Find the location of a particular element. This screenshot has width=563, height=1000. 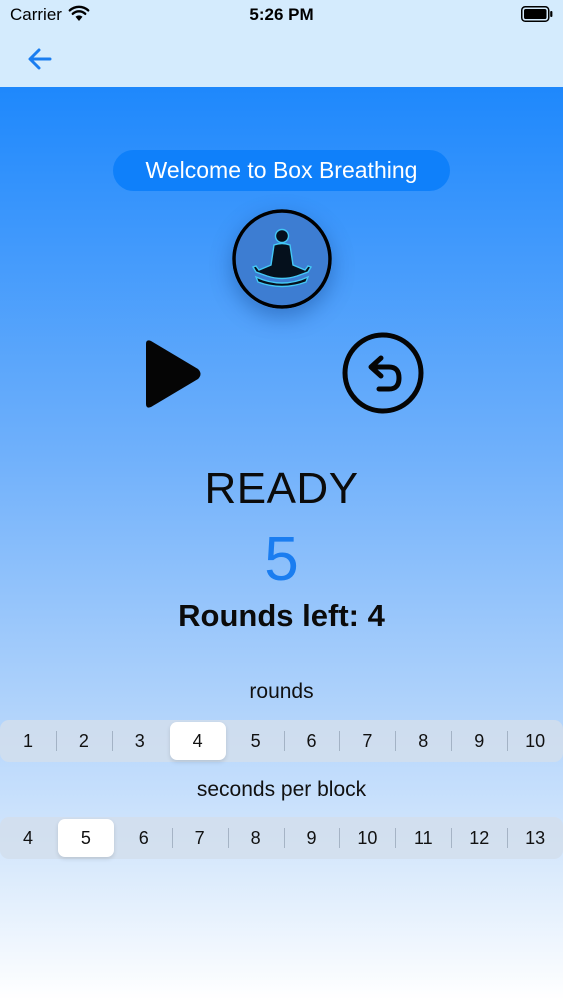

rounds-option-6: 6 is located at coordinates (311, 741).